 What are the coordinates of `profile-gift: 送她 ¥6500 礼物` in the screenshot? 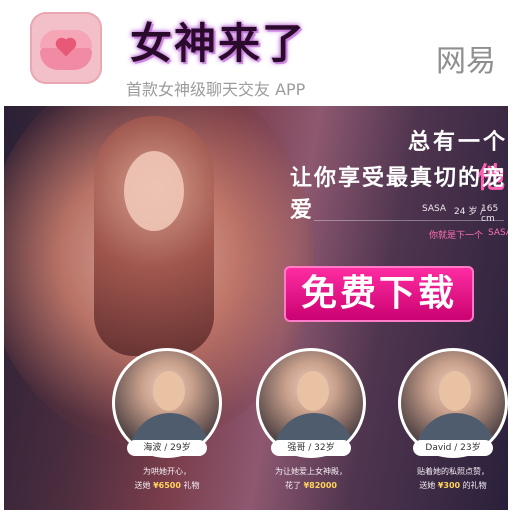 It's located at (167, 485).